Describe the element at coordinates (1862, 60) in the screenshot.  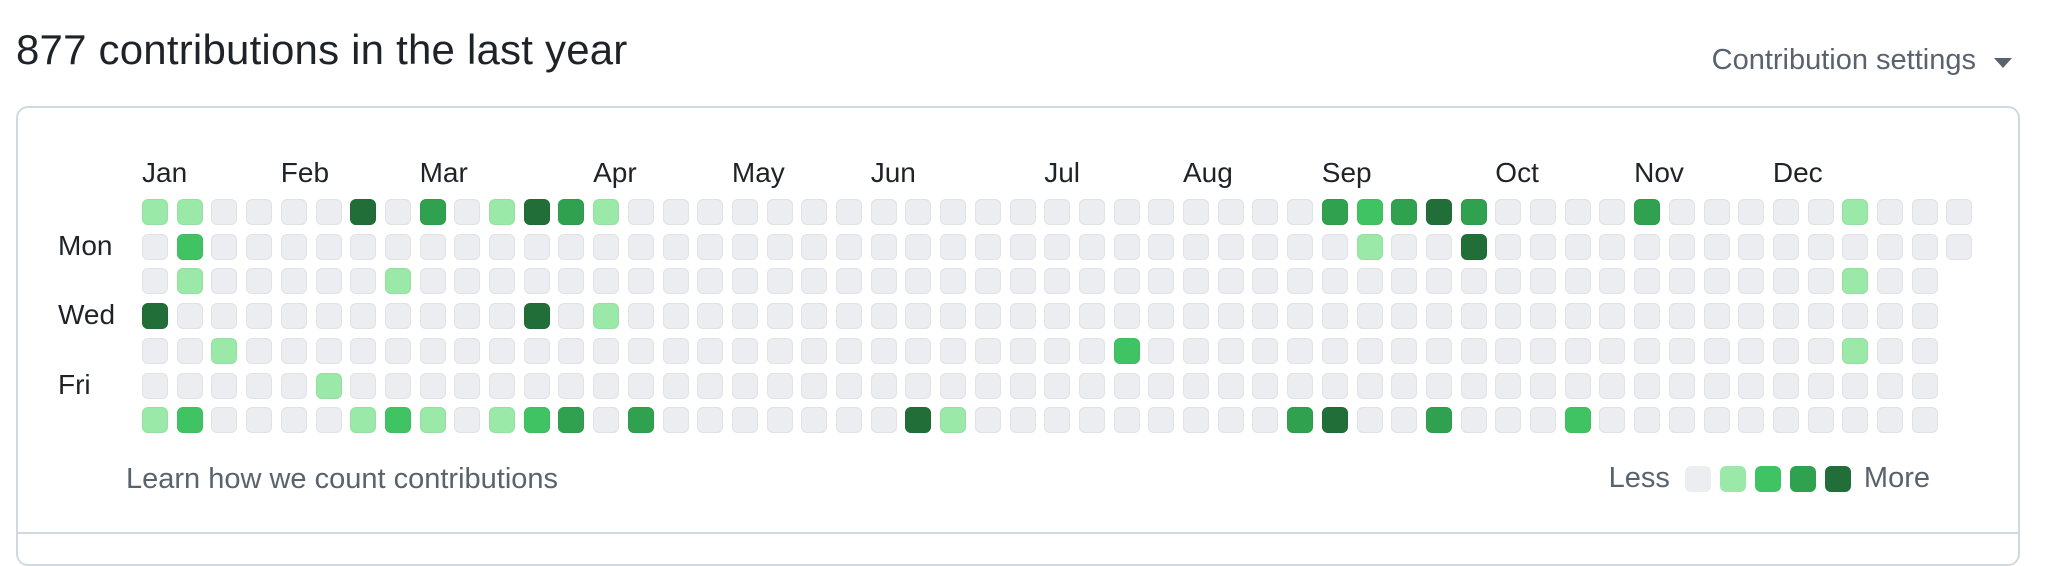
I see `contribution-settings-button: Contribution settings` at that location.